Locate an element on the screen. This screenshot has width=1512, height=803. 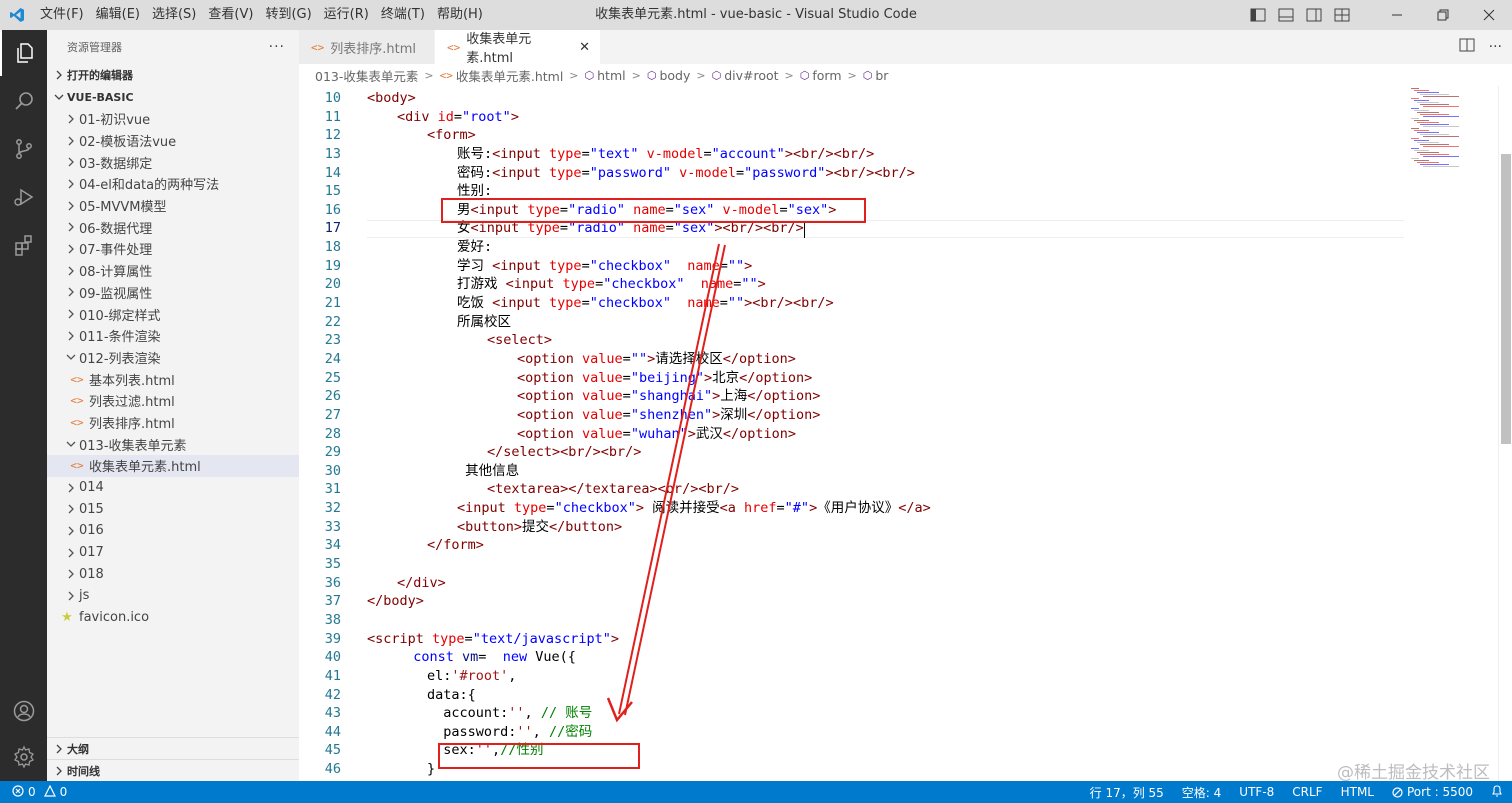
folder-item: 01-初识vue is located at coordinates (173, 119).